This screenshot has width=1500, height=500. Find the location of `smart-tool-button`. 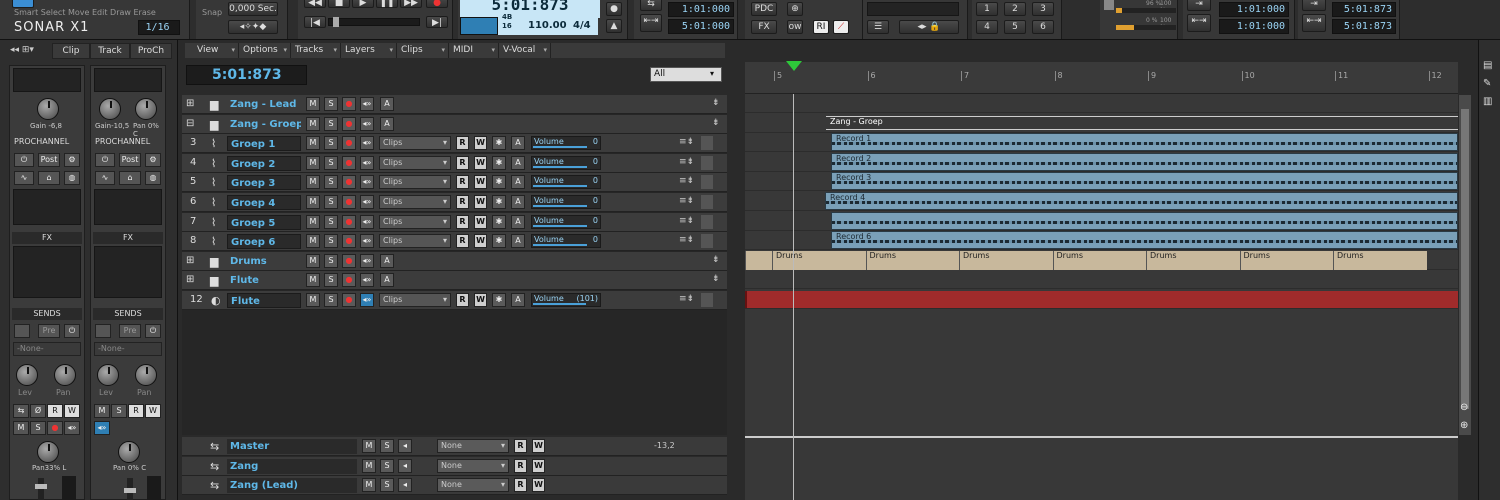

smart-tool-button is located at coordinates (23, 4).